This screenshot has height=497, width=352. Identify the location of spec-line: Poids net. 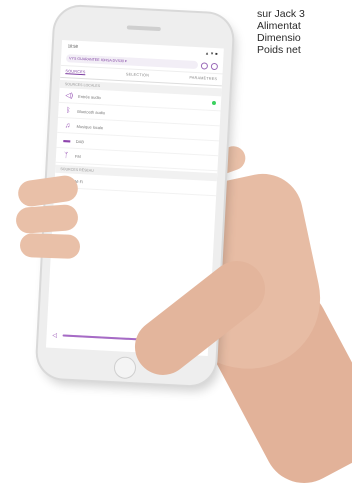
(279, 50).